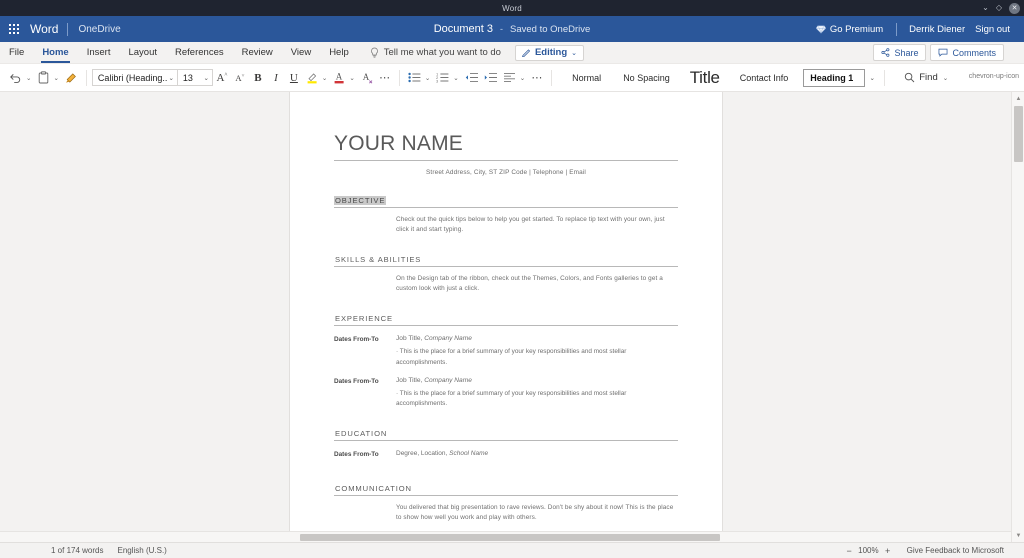  I want to click on highlight-dropdown-icon: ⌄, so click(325, 78).